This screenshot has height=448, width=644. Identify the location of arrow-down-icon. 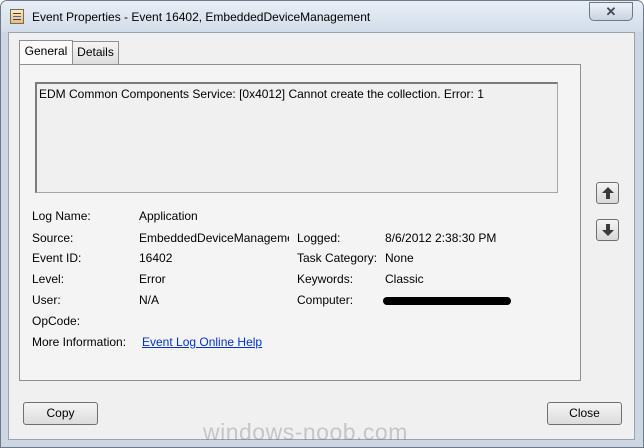
(608, 230).